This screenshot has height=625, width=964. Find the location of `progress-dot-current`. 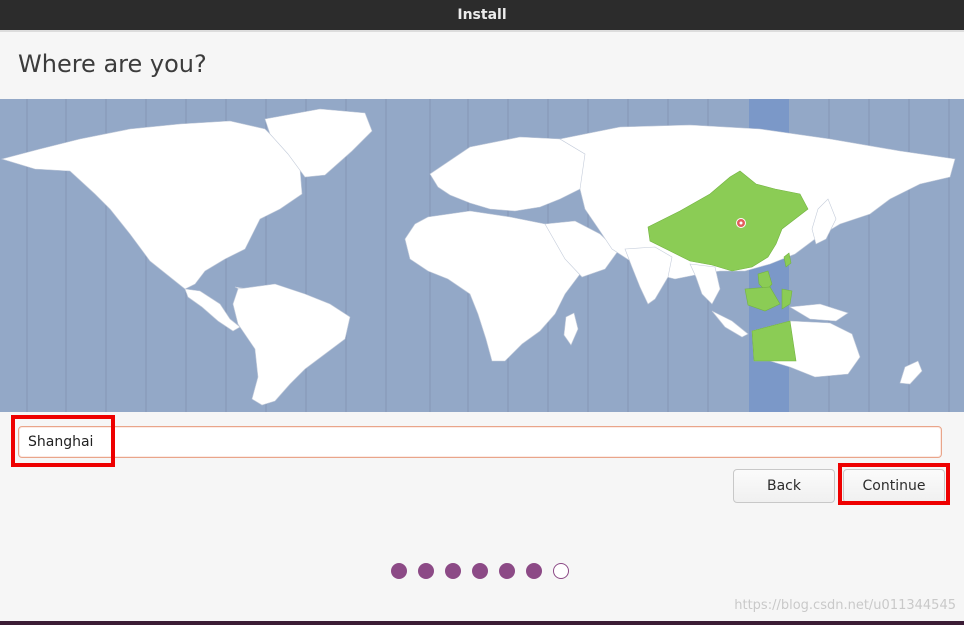

progress-dot-current is located at coordinates (561, 571).